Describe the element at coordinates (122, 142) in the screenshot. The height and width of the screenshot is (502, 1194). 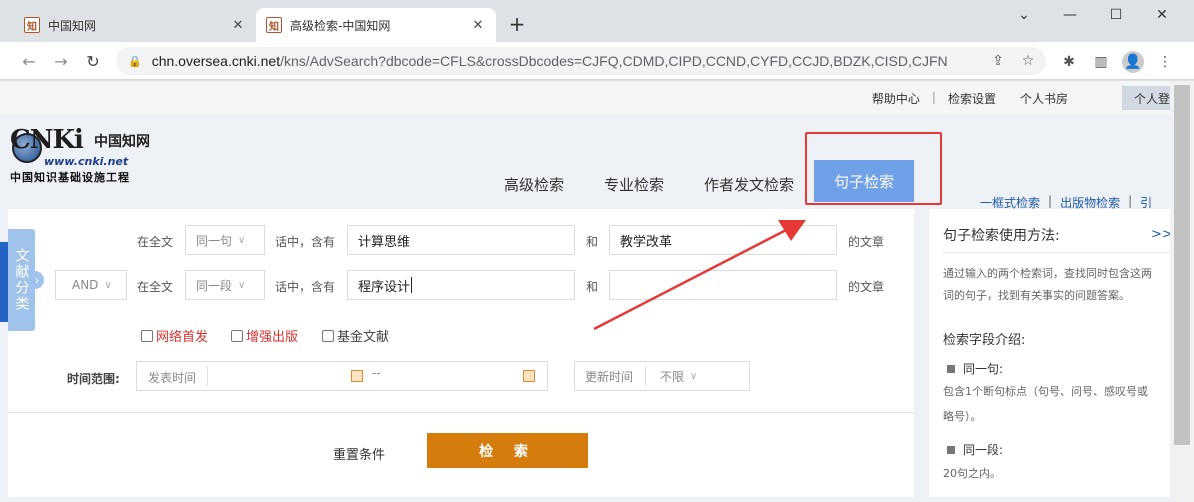
I see `logo-cn-name: 中国知网` at that location.